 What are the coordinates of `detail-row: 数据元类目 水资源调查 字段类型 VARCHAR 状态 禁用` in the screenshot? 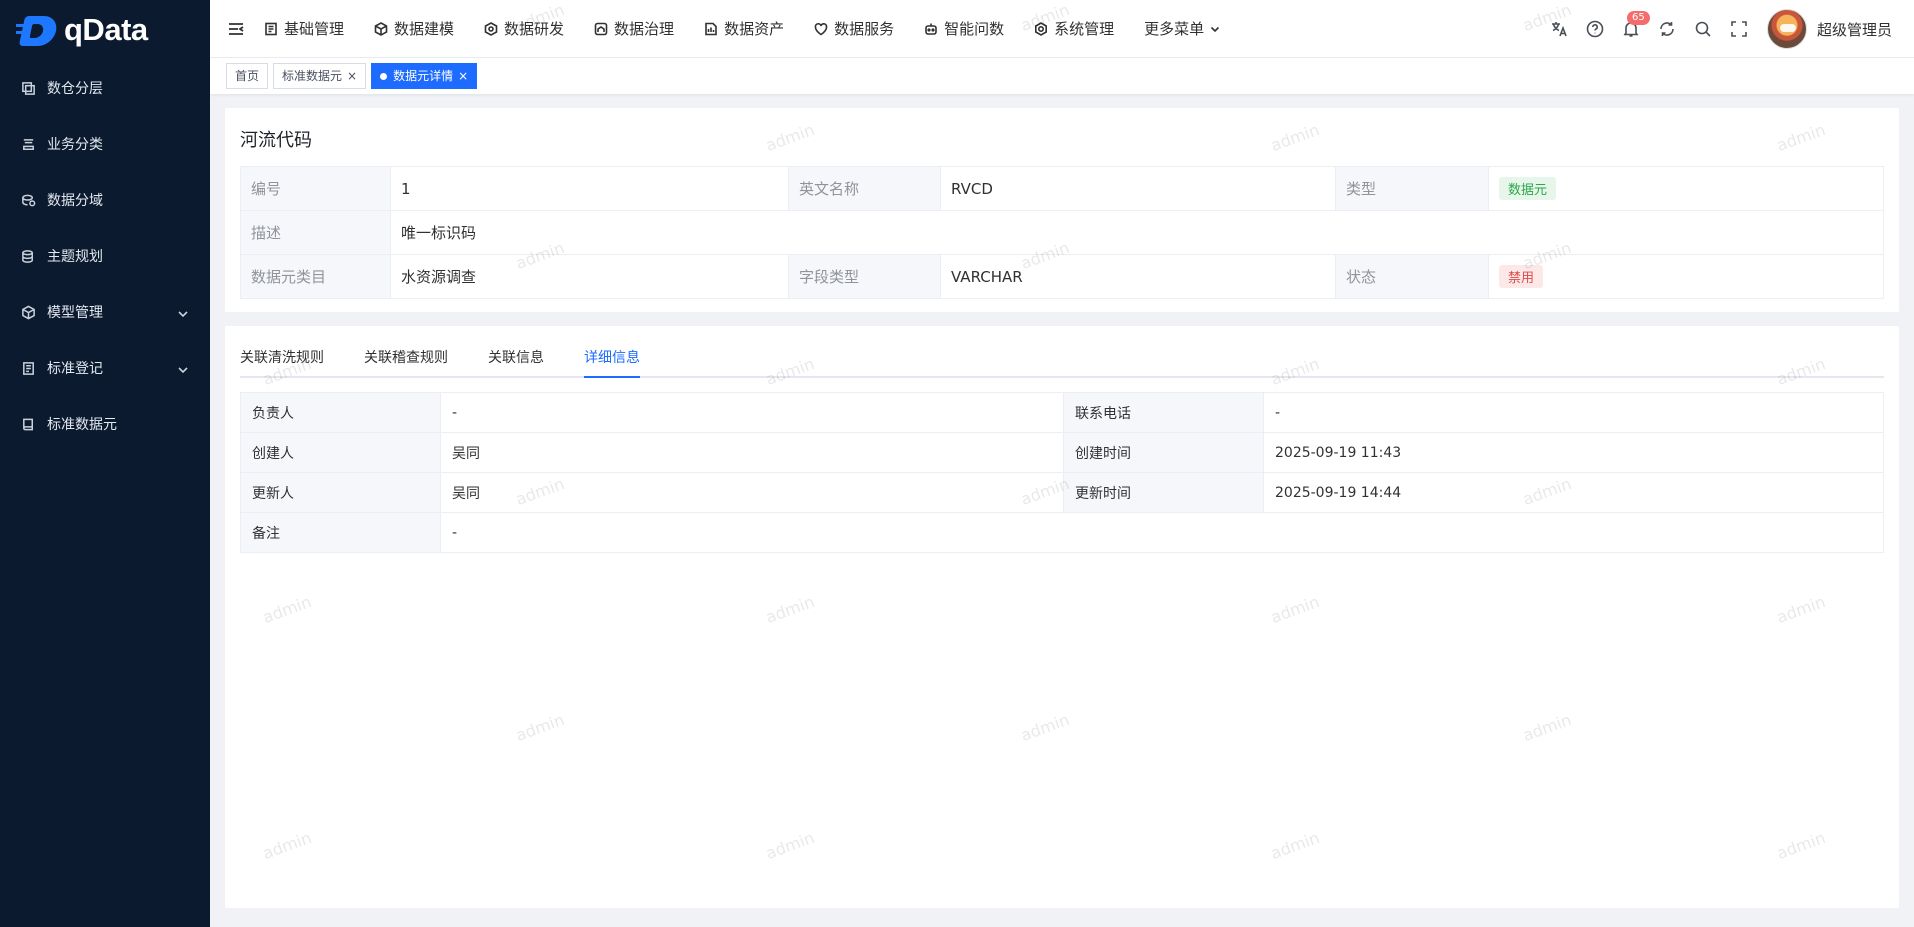 It's located at (1062, 276).